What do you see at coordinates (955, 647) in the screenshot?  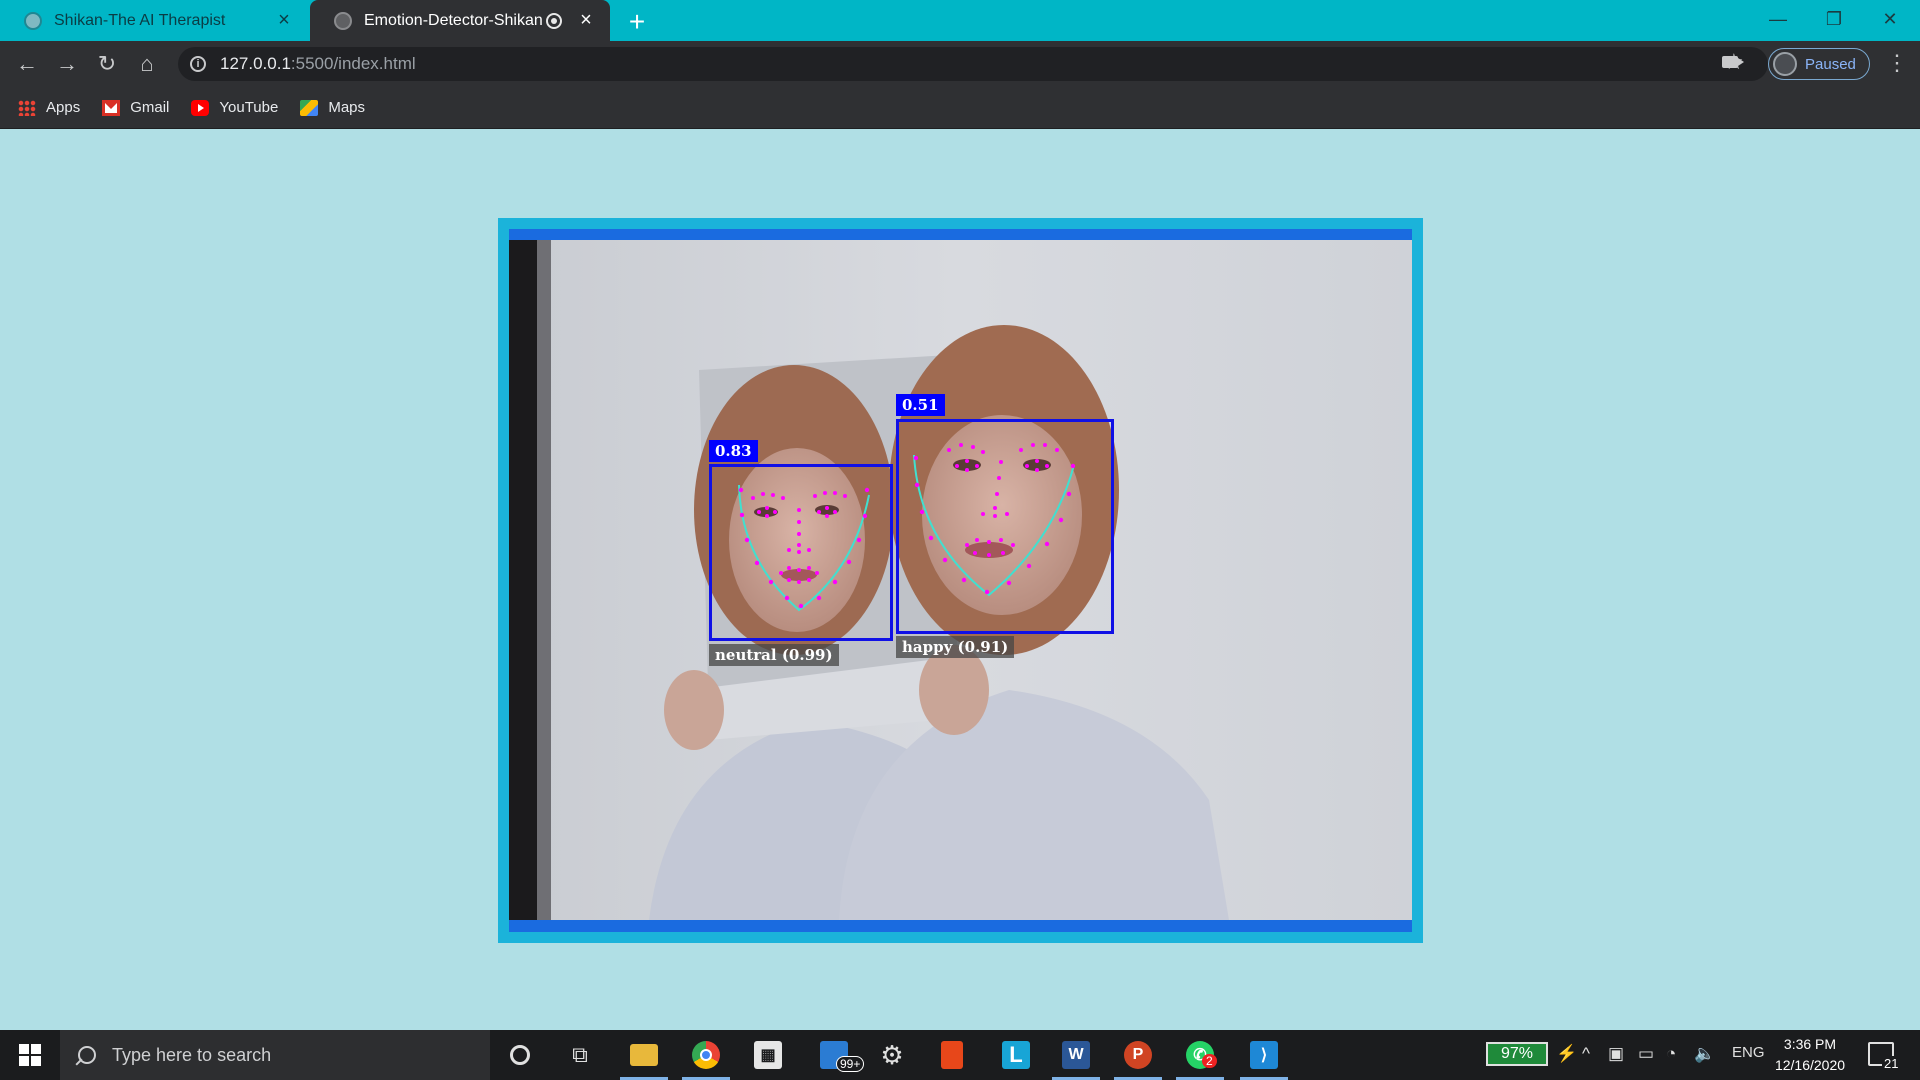 I see `expression-label-2: happy (0.91)` at bounding box center [955, 647].